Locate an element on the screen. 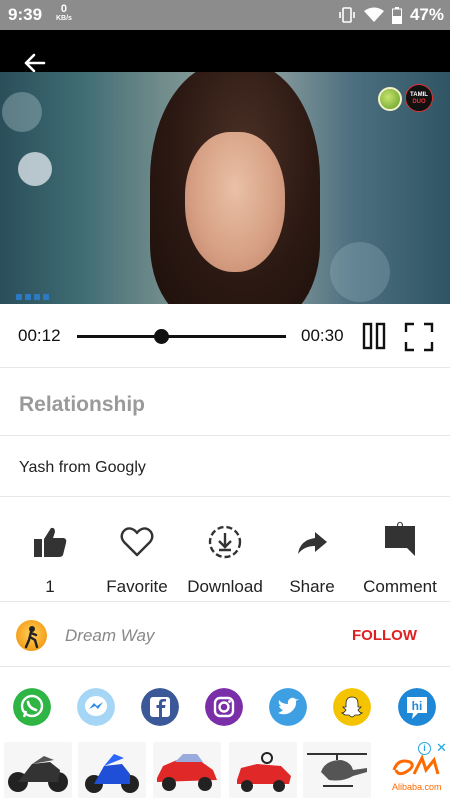  ad-product-ride-on-car is located at coordinates (263, 770).